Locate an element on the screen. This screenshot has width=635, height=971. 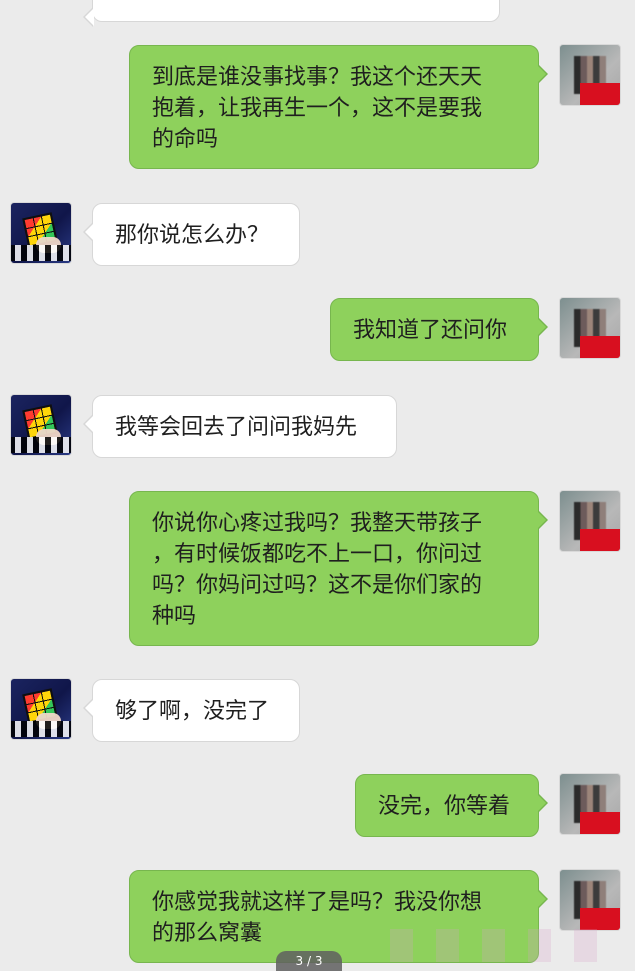
page-indicator: 3 / 3 is located at coordinates (309, 961).